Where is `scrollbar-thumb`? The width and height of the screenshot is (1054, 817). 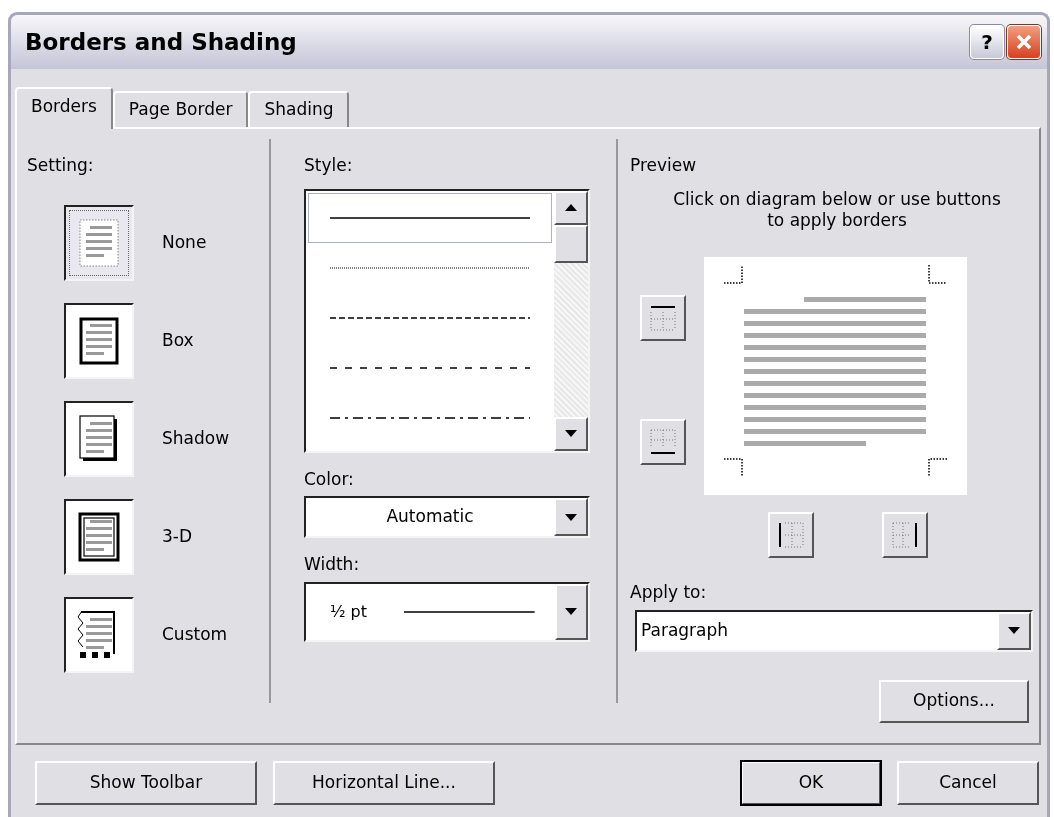
scrollbar-thumb is located at coordinates (571, 243).